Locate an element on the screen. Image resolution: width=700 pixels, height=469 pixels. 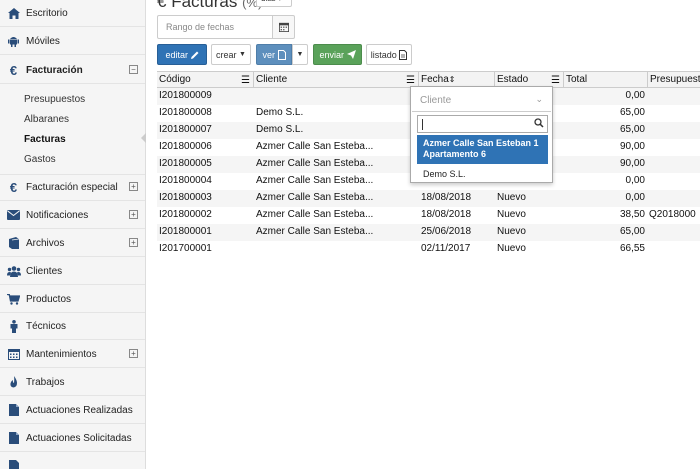
column-header-cliente: Cliente ☰ is located at coordinates (336, 80).